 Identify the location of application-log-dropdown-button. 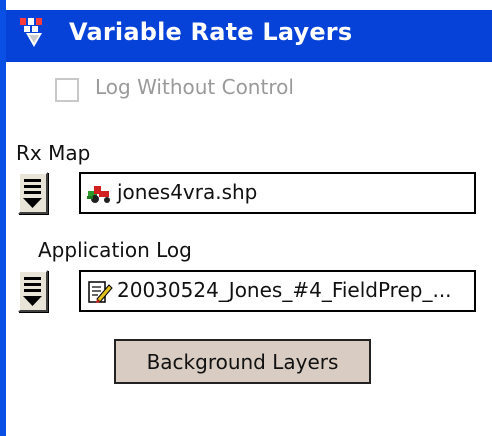
(33, 291).